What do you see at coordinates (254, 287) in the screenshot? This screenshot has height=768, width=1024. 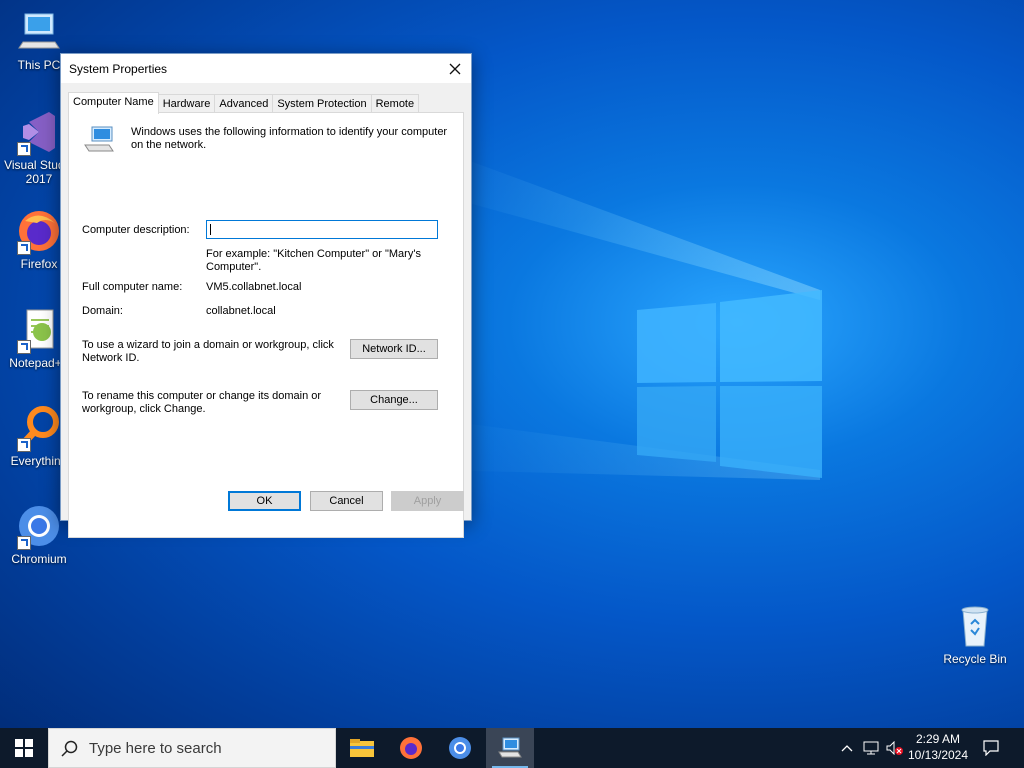 I see `full-name-value: VM5.collabnet.local` at bounding box center [254, 287].